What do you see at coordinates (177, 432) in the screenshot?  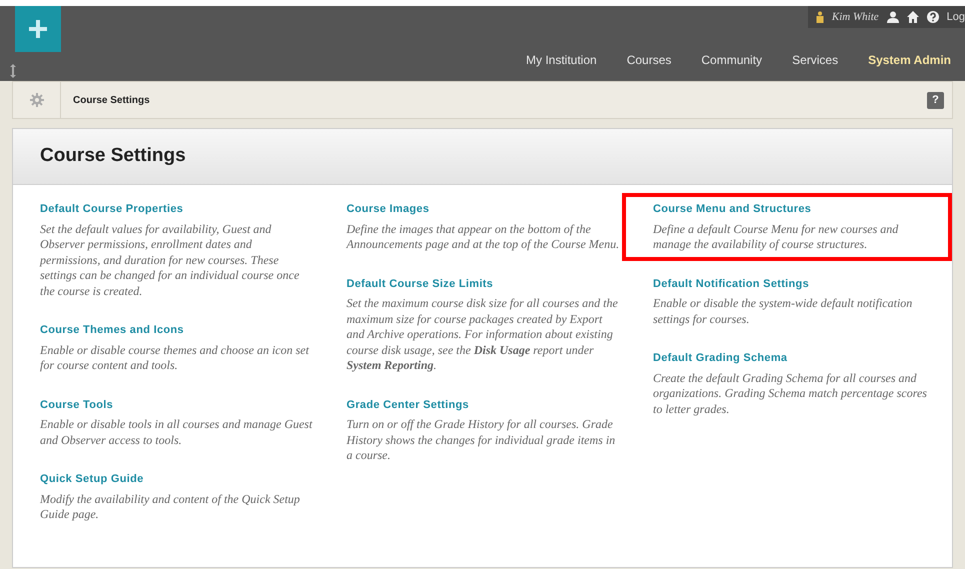 I see `setting-description: Enable or disable tools in all courses and manage Guest and Observer access to tools.` at bounding box center [177, 432].